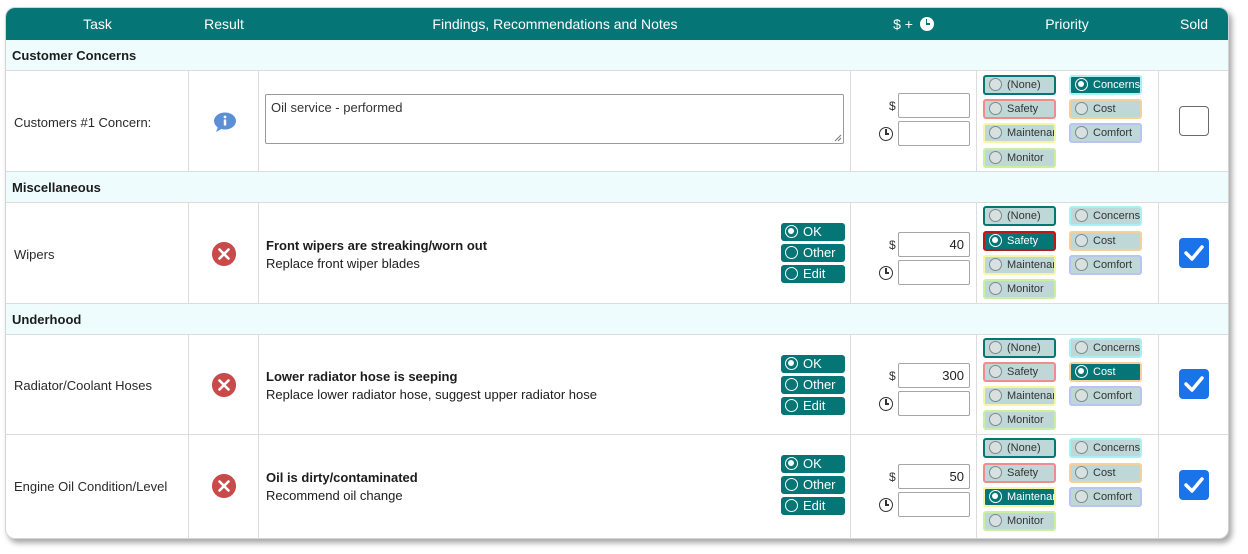 The width and height of the screenshot is (1248, 554). Describe the element at coordinates (555, 24) in the screenshot. I see `header-findings: Findings, Recommendations and Notes` at that location.